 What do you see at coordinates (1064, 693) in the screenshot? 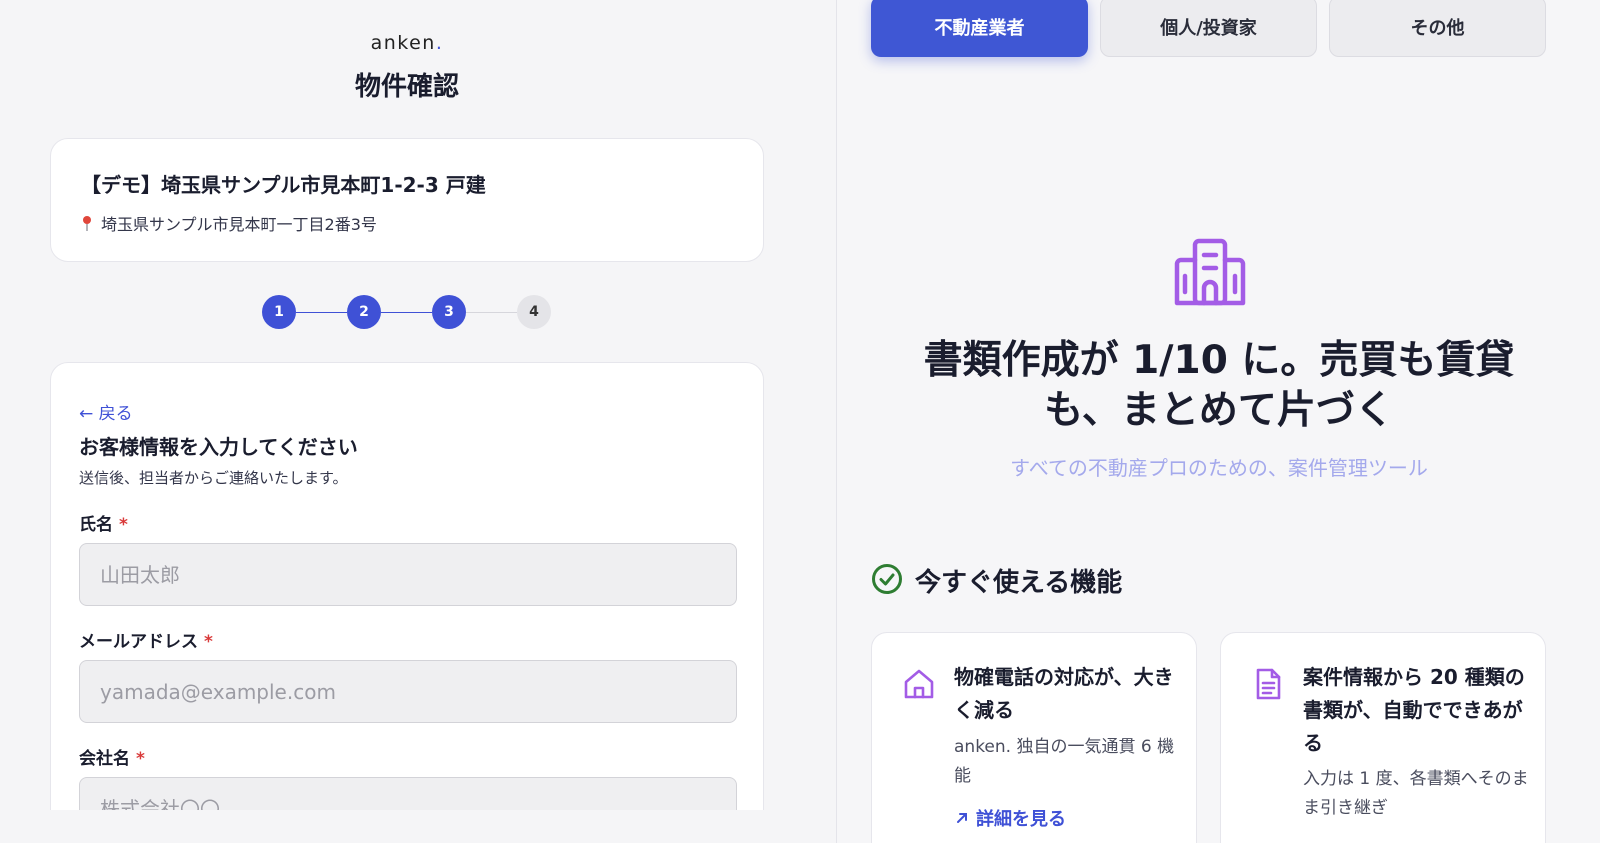
I see `feature-card-title: 物確電話の対応が、大きく減る` at bounding box center [1064, 693].